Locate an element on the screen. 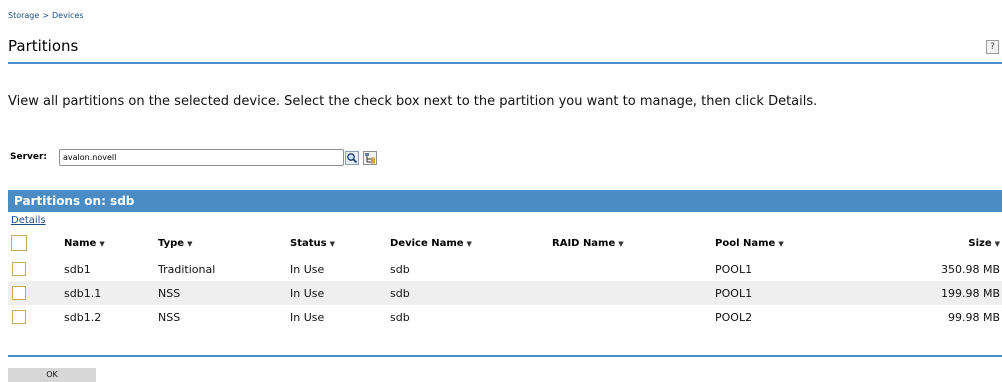  breadcrumb-devices: Devices is located at coordinates (68, 15).